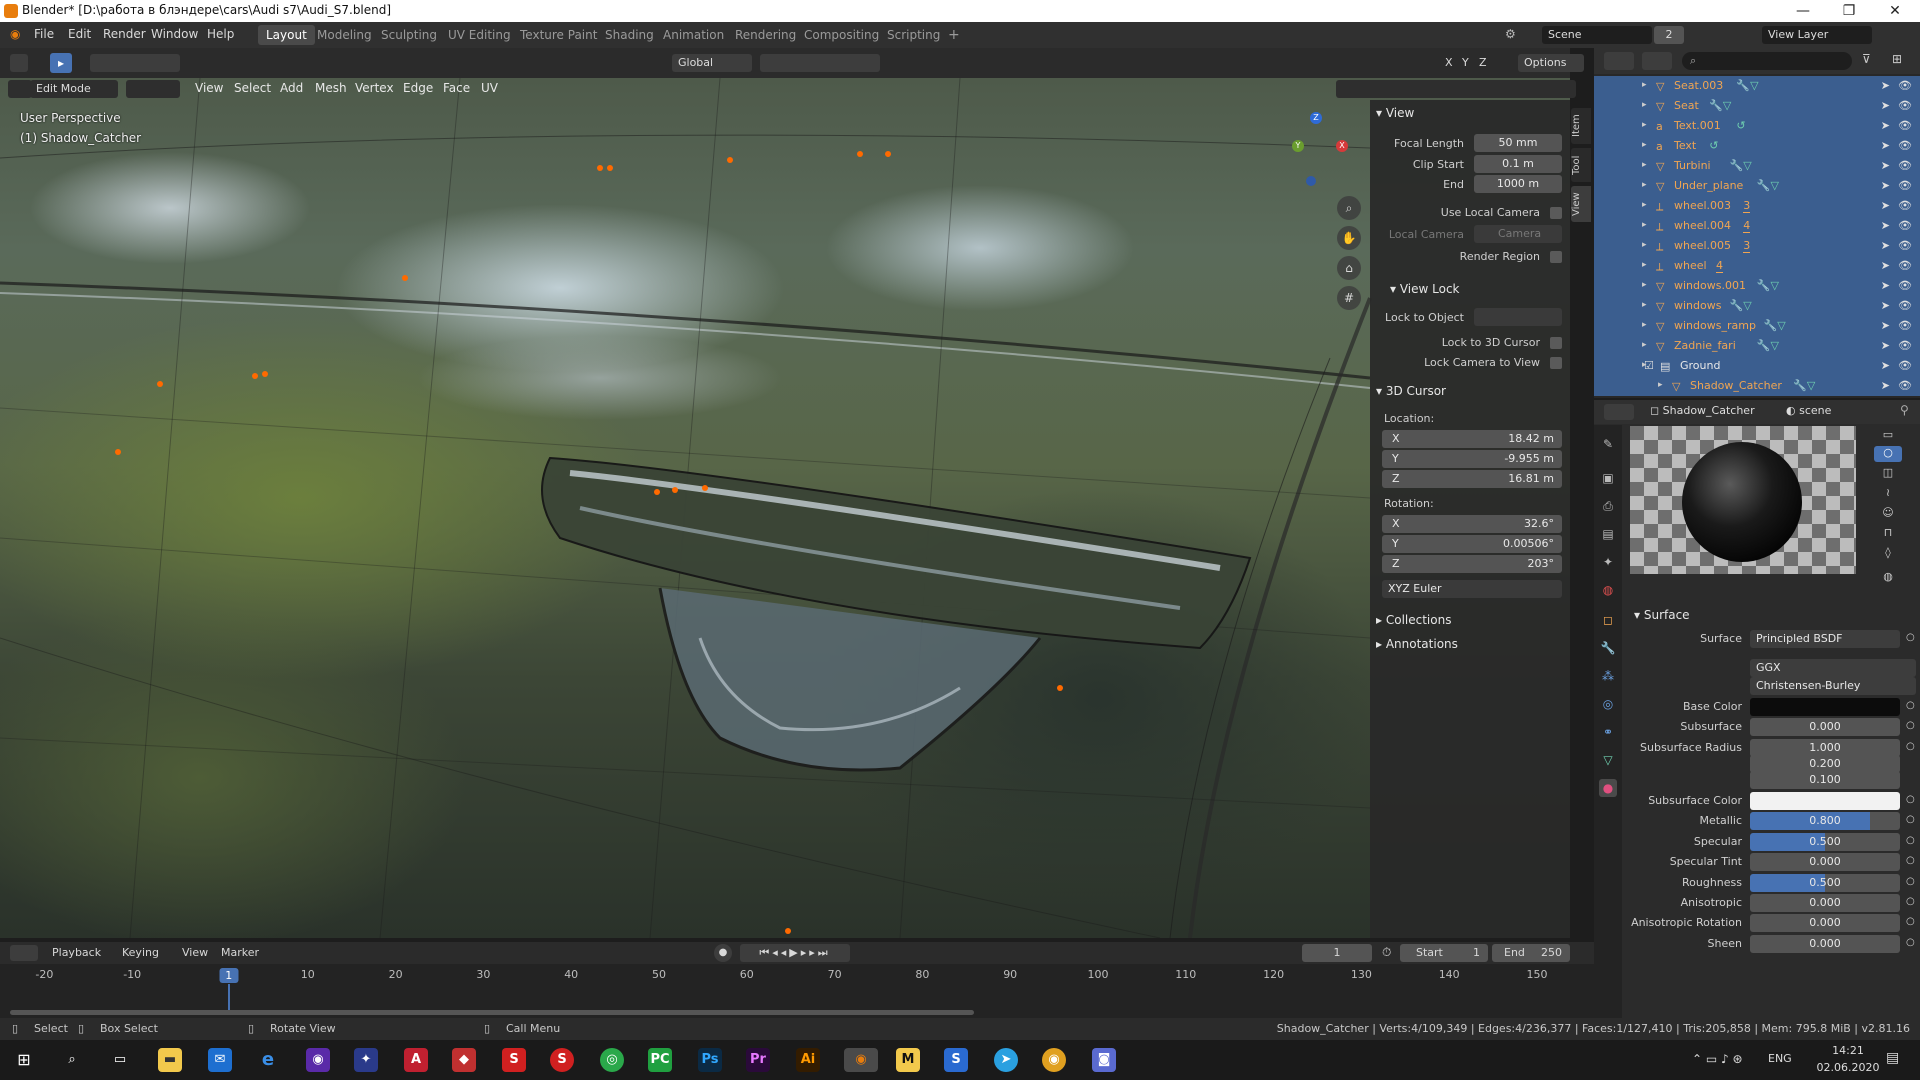  What do you see at coordinates (1662, 615) in the screenshot?
I see `surface-panel-header: ▾ Surface` at bounding box center [1662, 615].